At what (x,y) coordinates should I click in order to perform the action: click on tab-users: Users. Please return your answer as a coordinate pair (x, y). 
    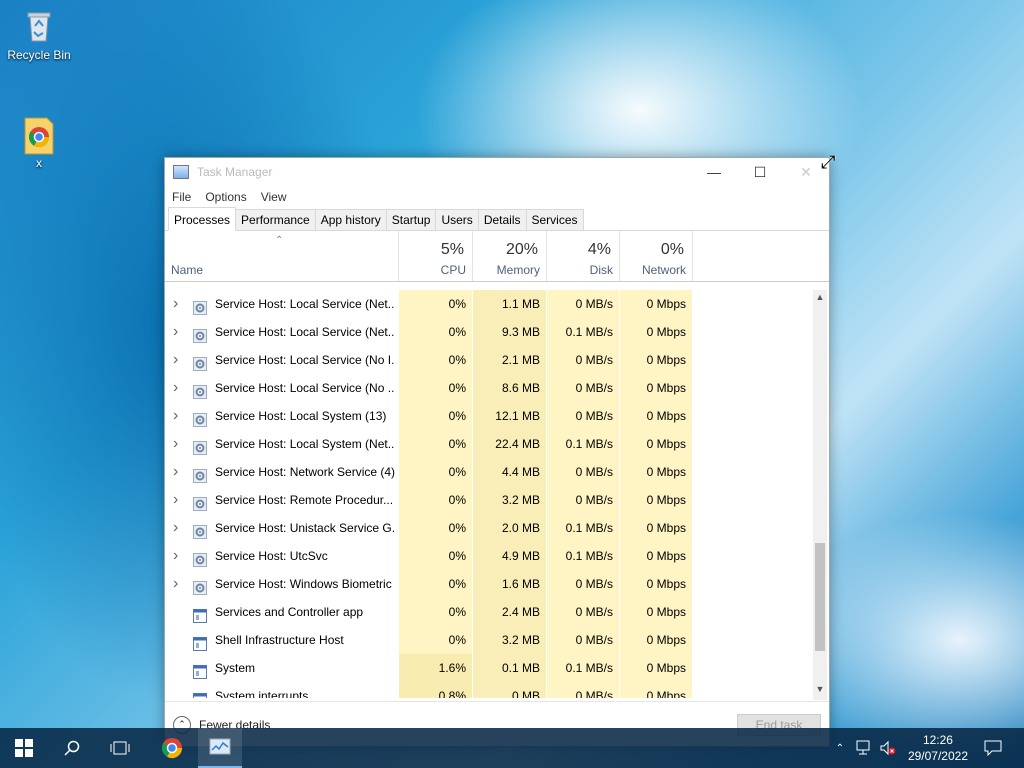
    Looking at the image, I should click on (457, 219).